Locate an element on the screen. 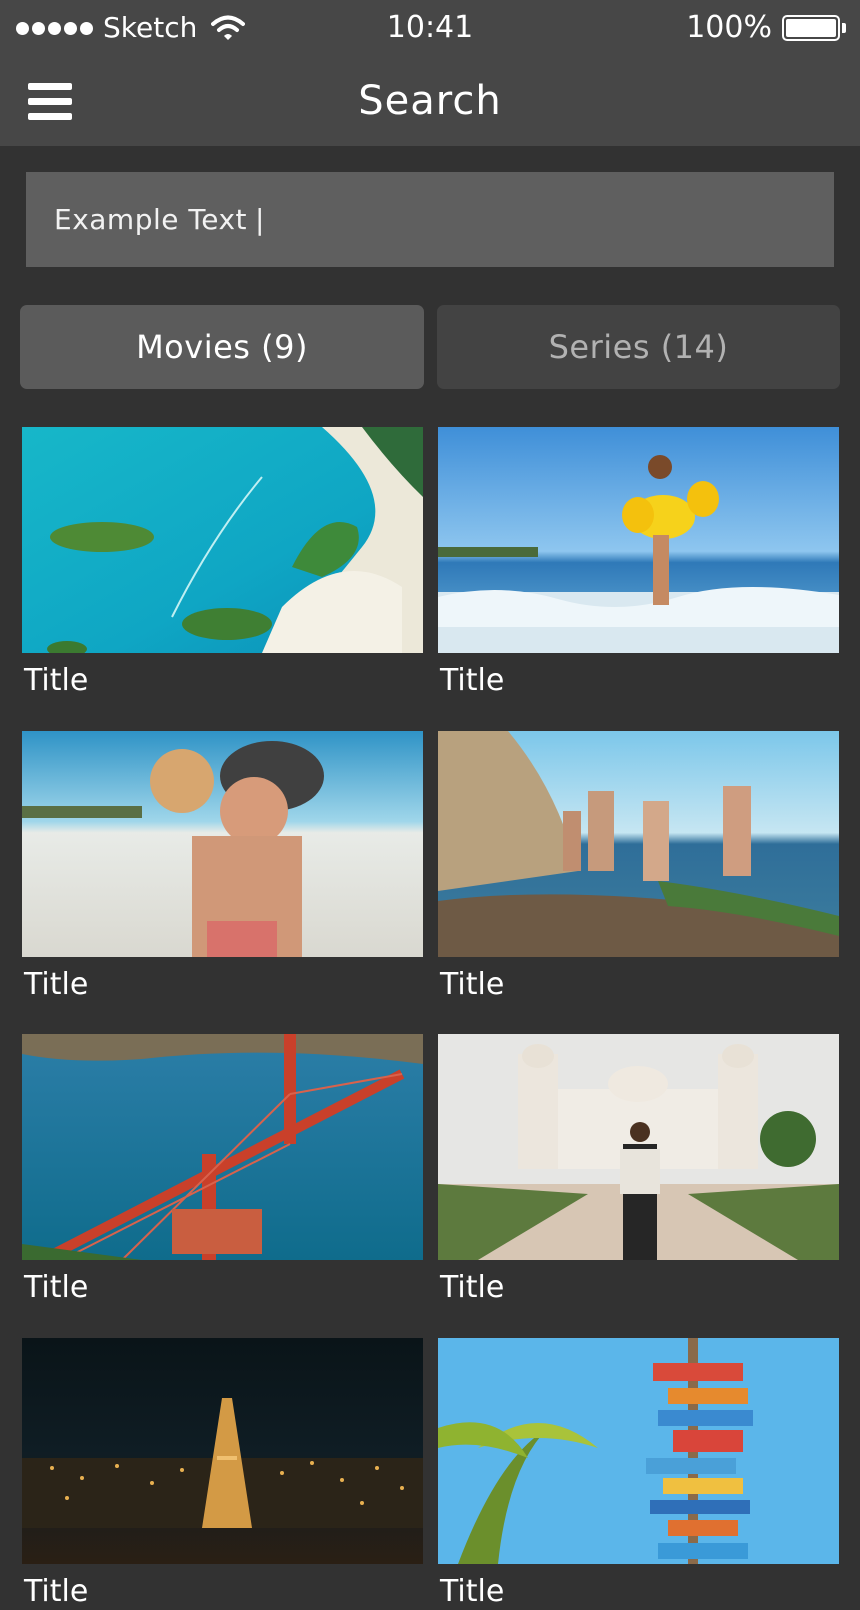 This screenshot has width=860, height=1610. thumbnail-friends-jumping is located at coordinates (638, 844).